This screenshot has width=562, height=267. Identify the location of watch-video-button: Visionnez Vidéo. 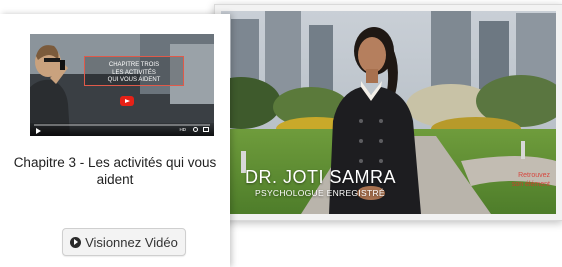
(124, 242).